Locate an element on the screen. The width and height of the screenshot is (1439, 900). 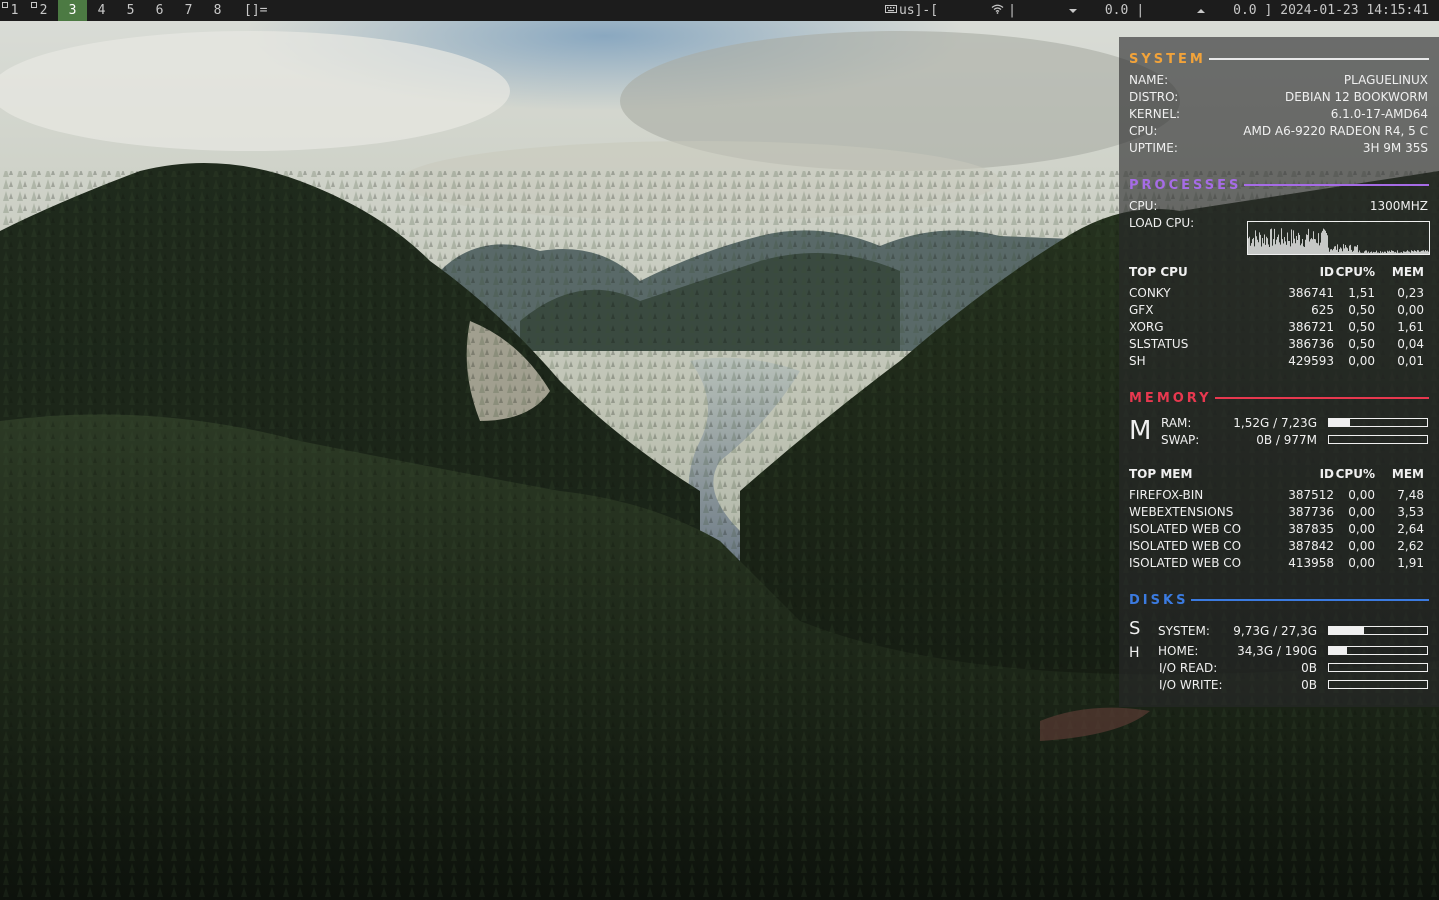
upload-arrow-icon is located at coordinates (1178, 16).